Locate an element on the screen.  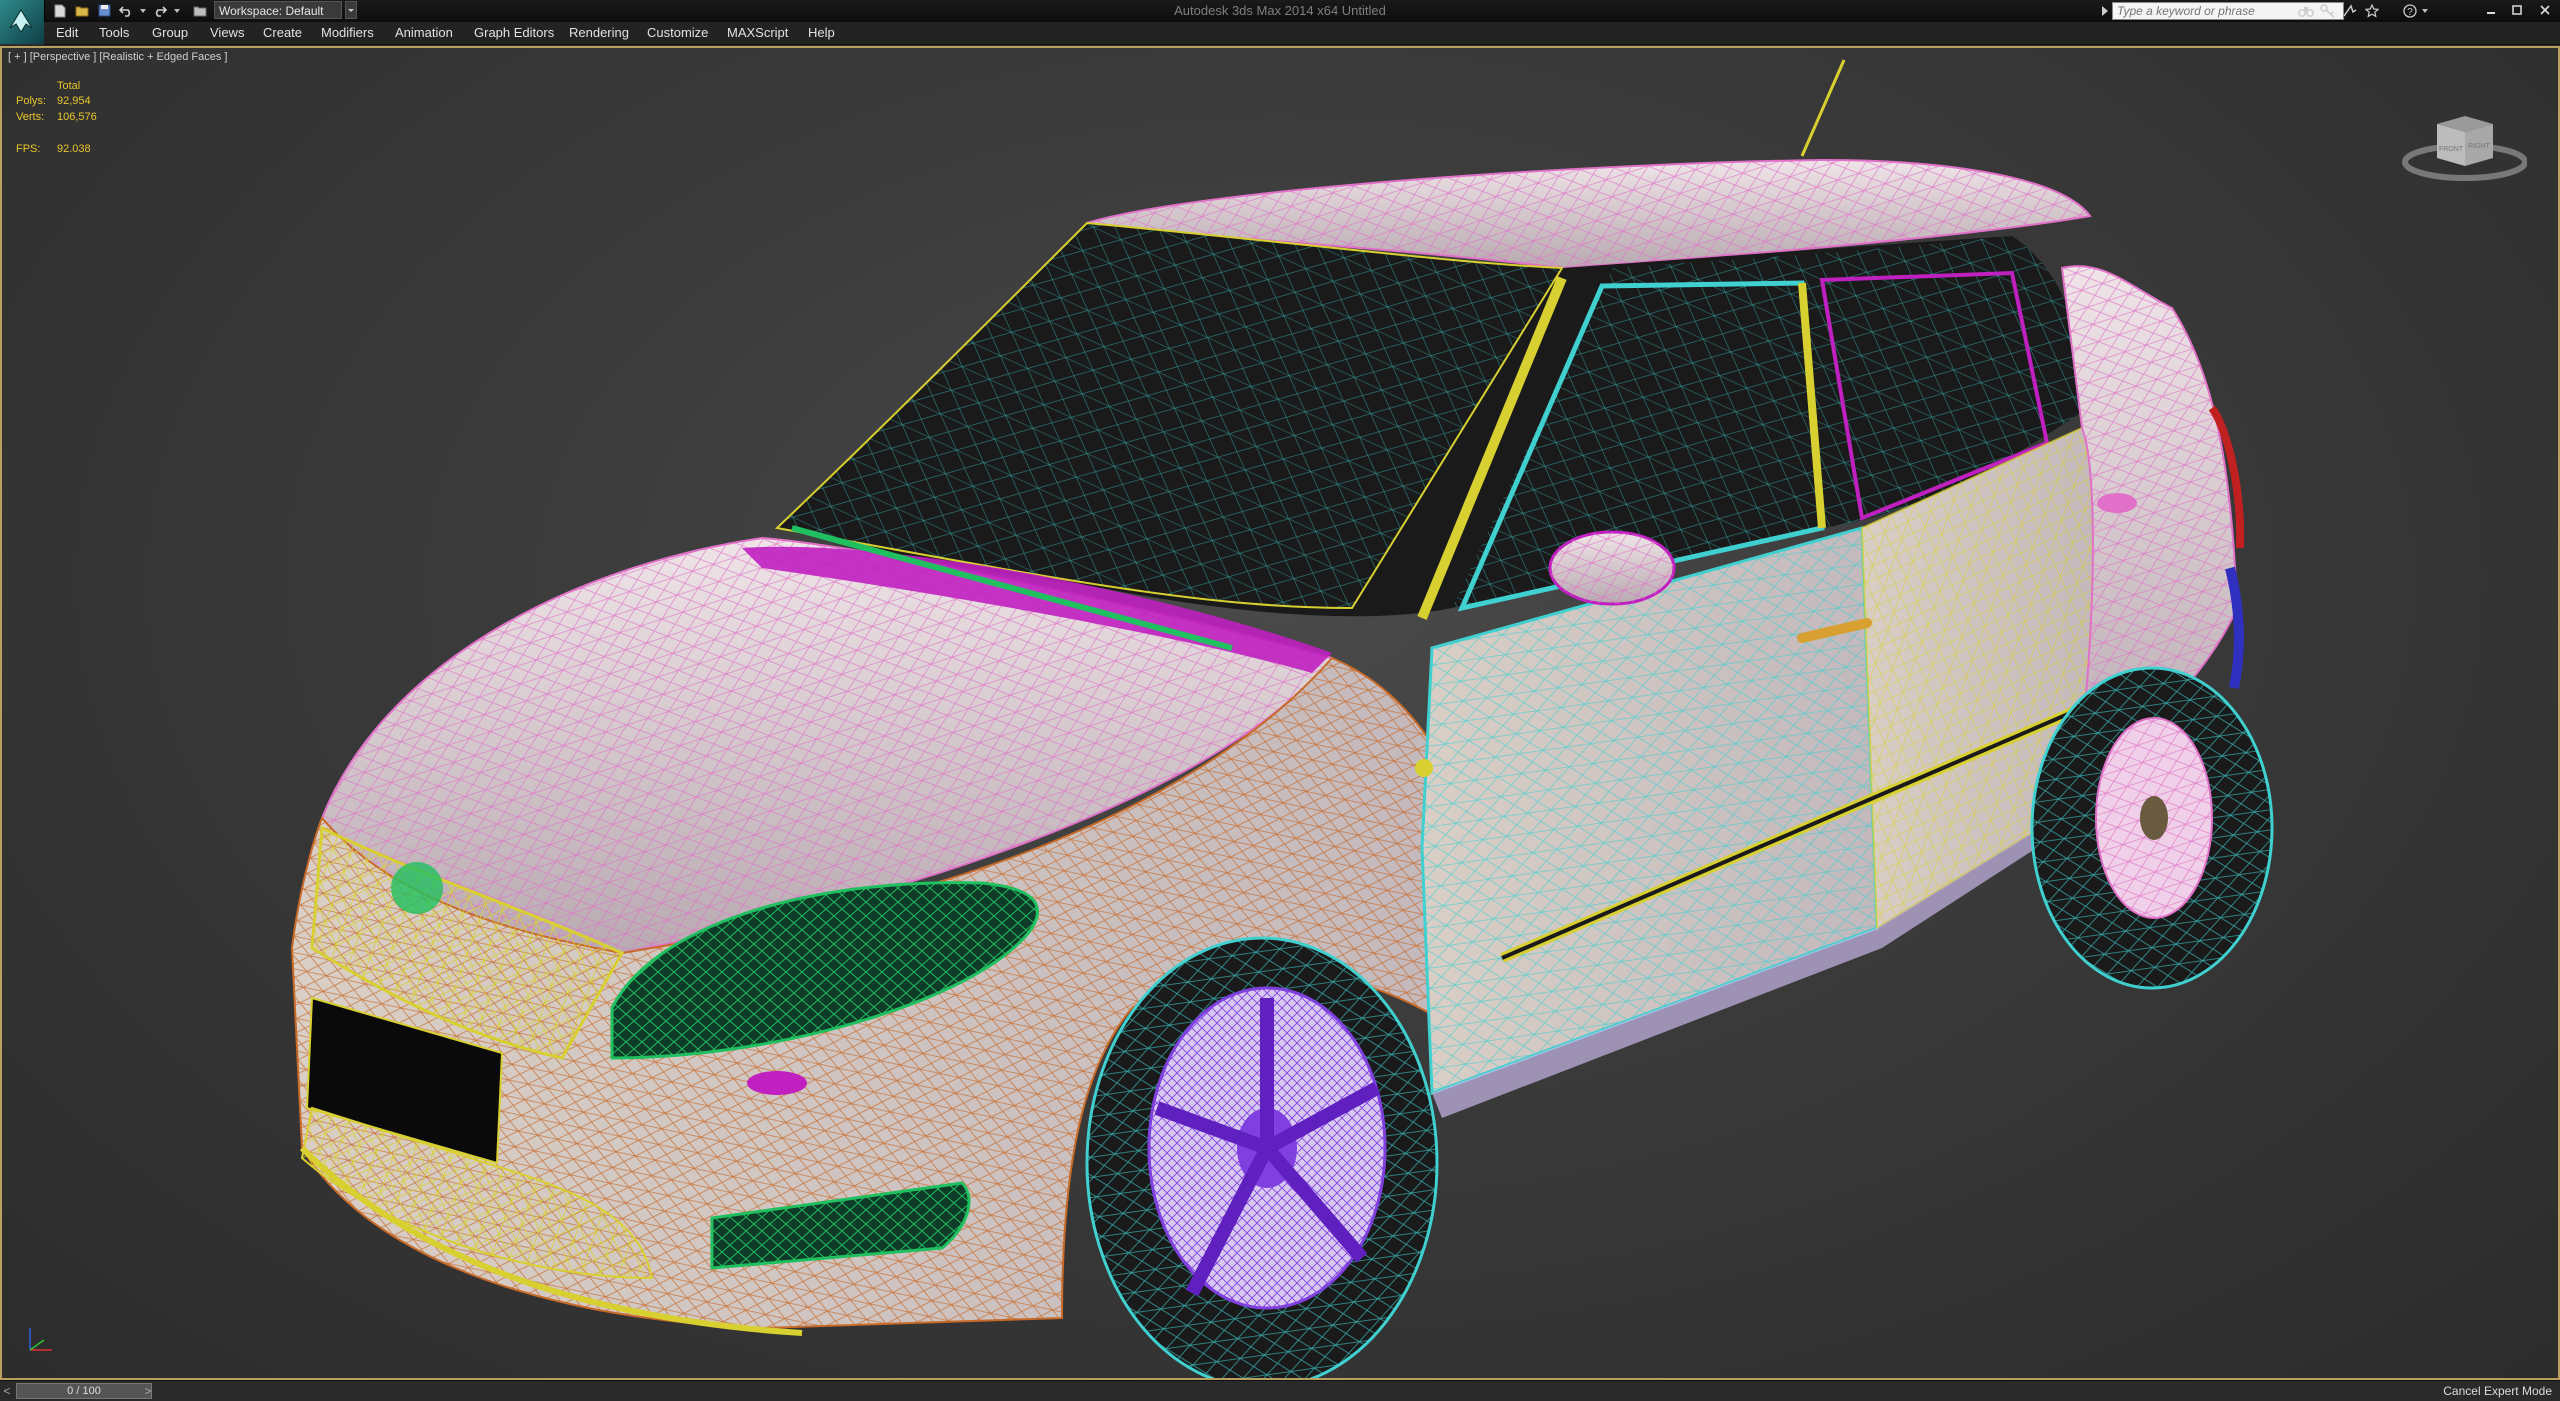
side-repeater is located at coordinates (1424, 768).